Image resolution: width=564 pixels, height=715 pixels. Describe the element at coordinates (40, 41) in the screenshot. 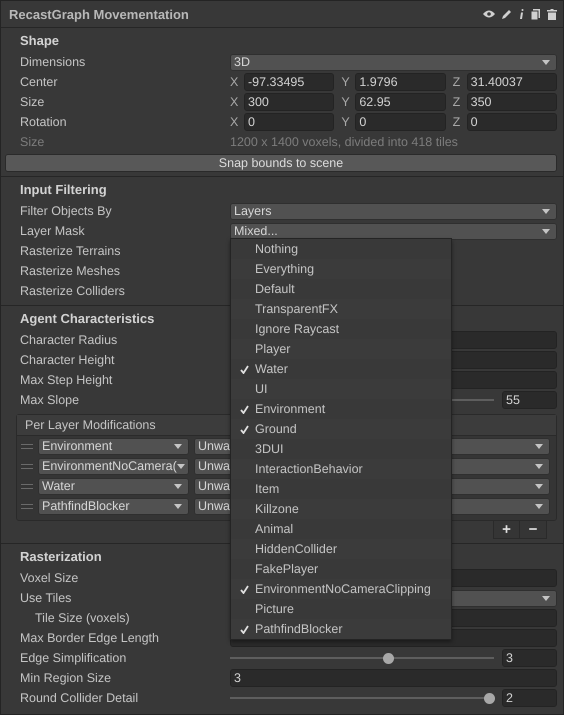

I see `section-heading: Shape` at that location.